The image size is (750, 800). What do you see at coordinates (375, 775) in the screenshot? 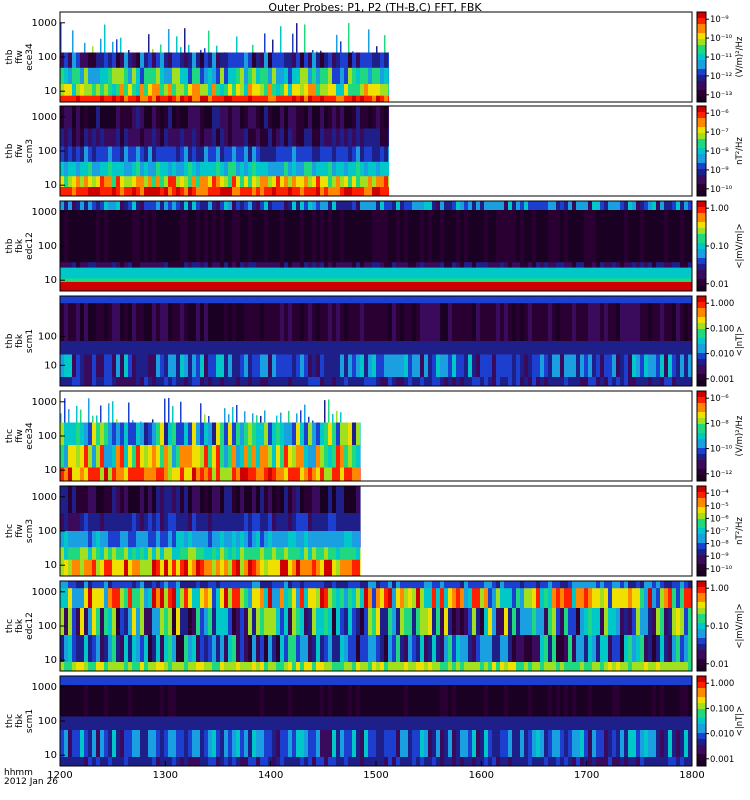
I see `x-tick-label: 1500` at bounding box center [375, 775].